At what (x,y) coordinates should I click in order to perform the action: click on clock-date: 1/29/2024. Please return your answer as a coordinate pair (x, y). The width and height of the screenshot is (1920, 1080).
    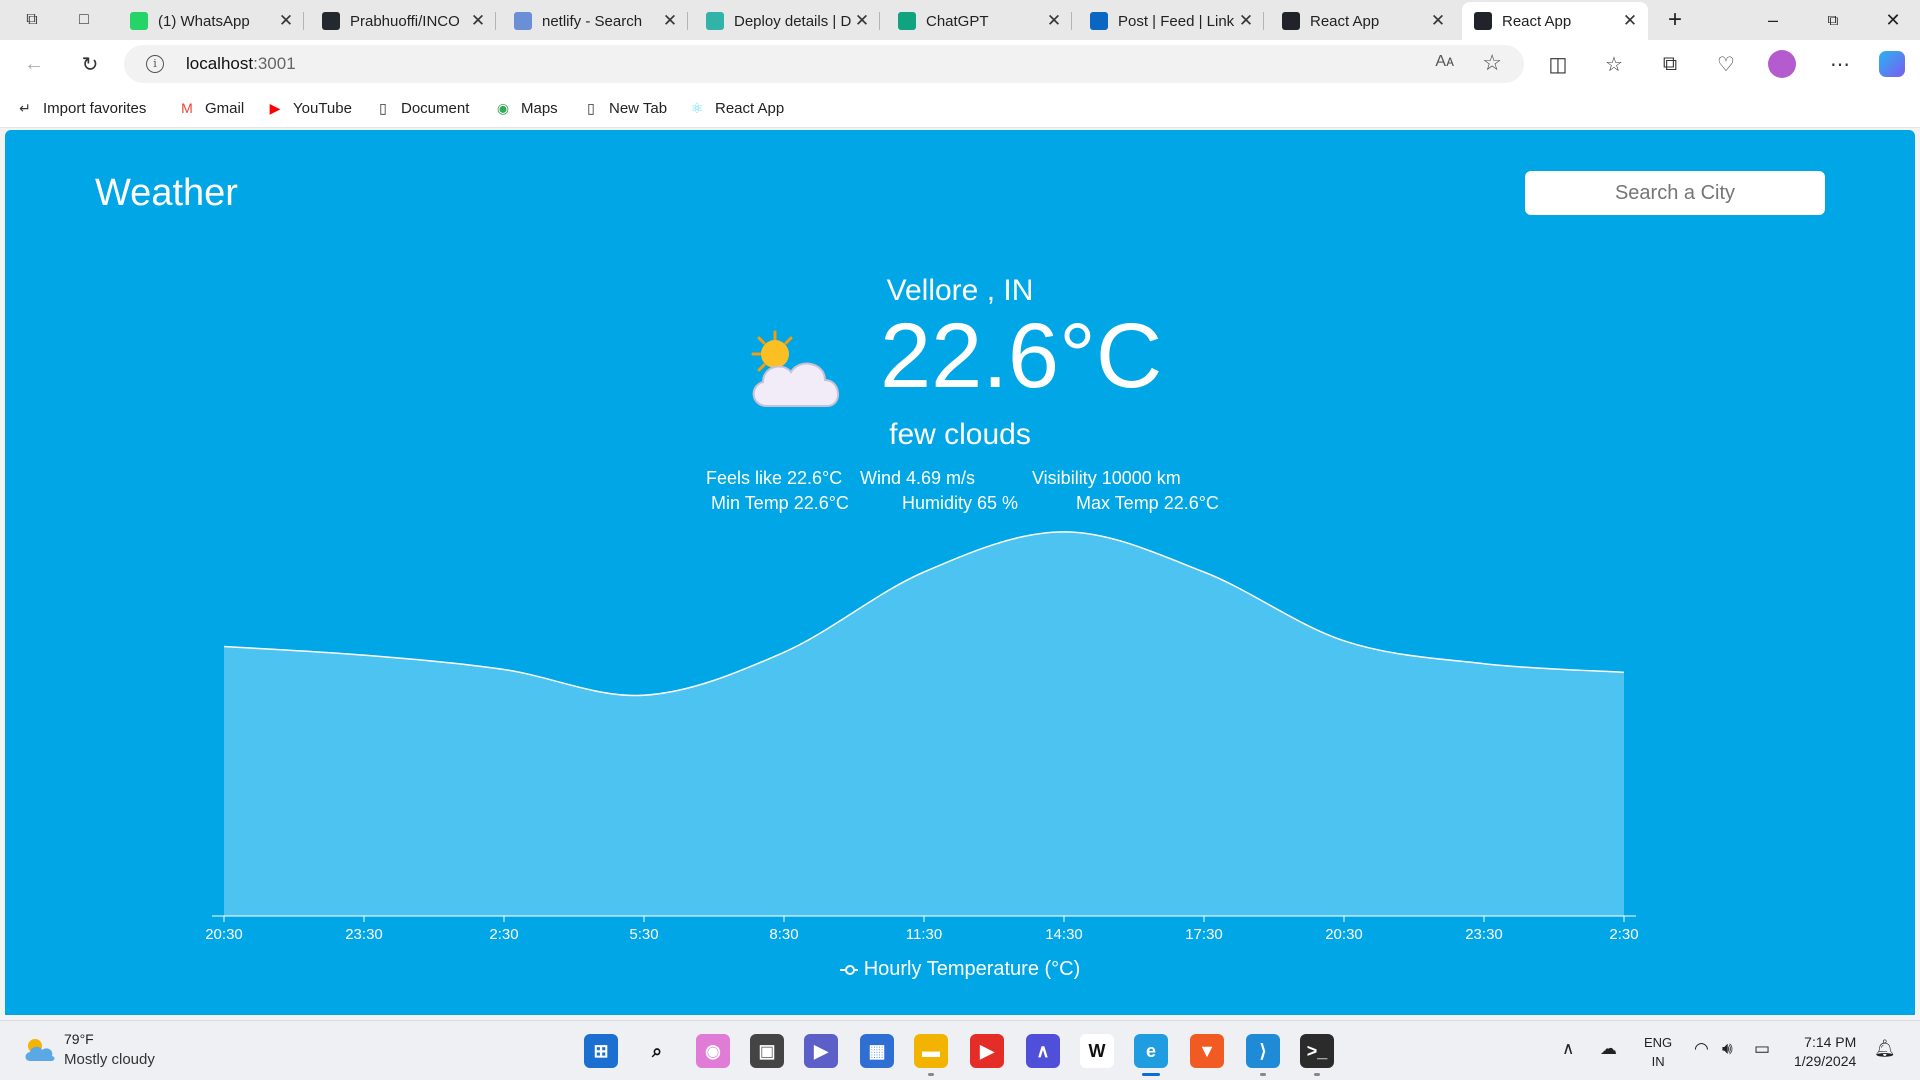
    Looking at the image, I should click on (1825, 1061).